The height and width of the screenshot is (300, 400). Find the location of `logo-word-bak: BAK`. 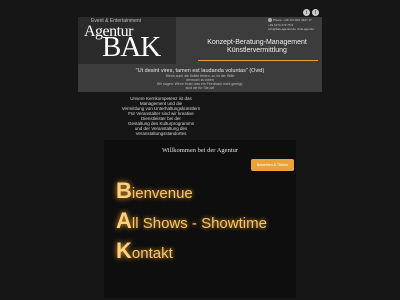

logo-word-bak: BAK is located at coordinates (131, 47).